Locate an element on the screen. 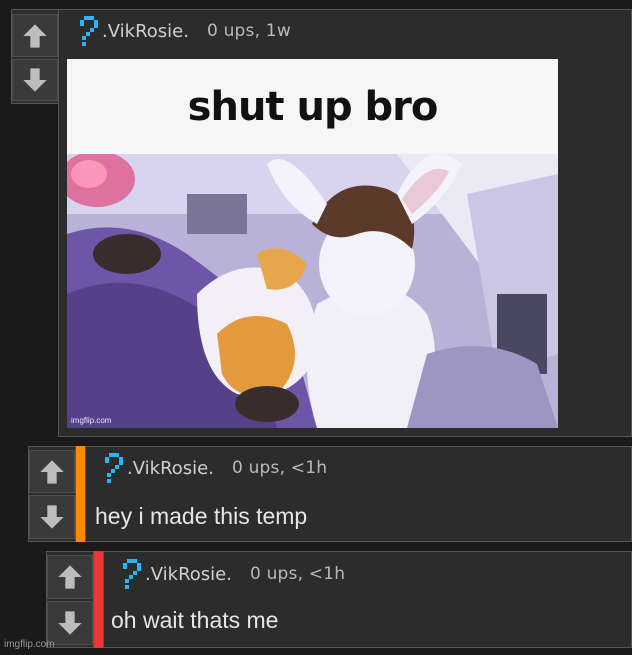 This screenshot has height=655, width=632. comment-text: oh wait thats me is located at coordinates (195, 620).